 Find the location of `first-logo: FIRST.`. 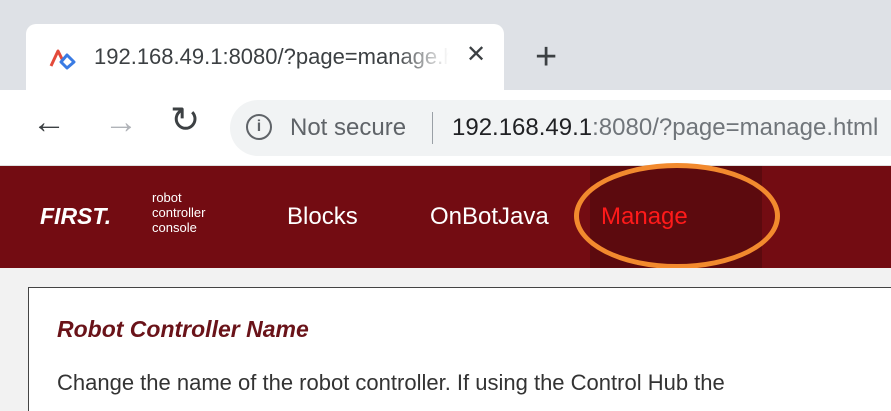

first-logo: FIRST. is located at coordinates (76, 216).